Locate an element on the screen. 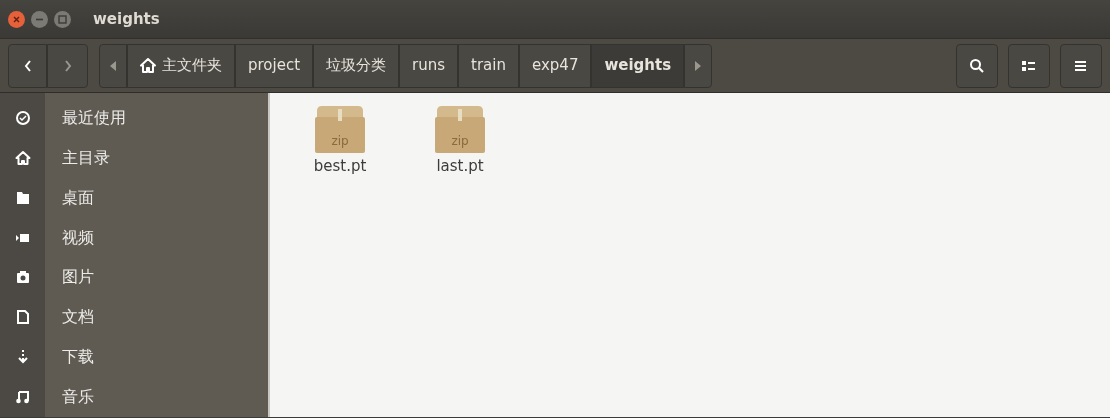  camera-icon is located at coordinates (22, 277).